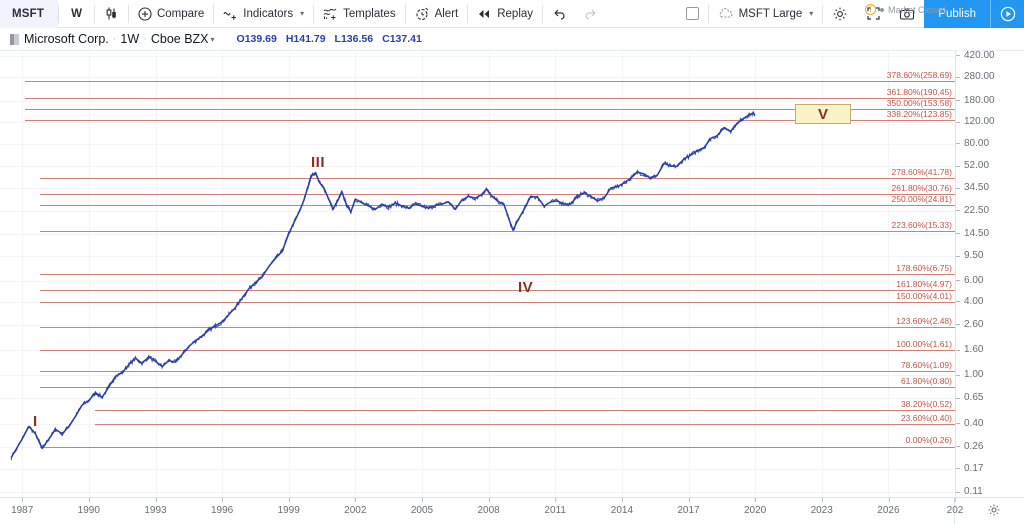 The width and height of the screenshot is (1024, 524). I want to click on redo-button, so click(591, 14).